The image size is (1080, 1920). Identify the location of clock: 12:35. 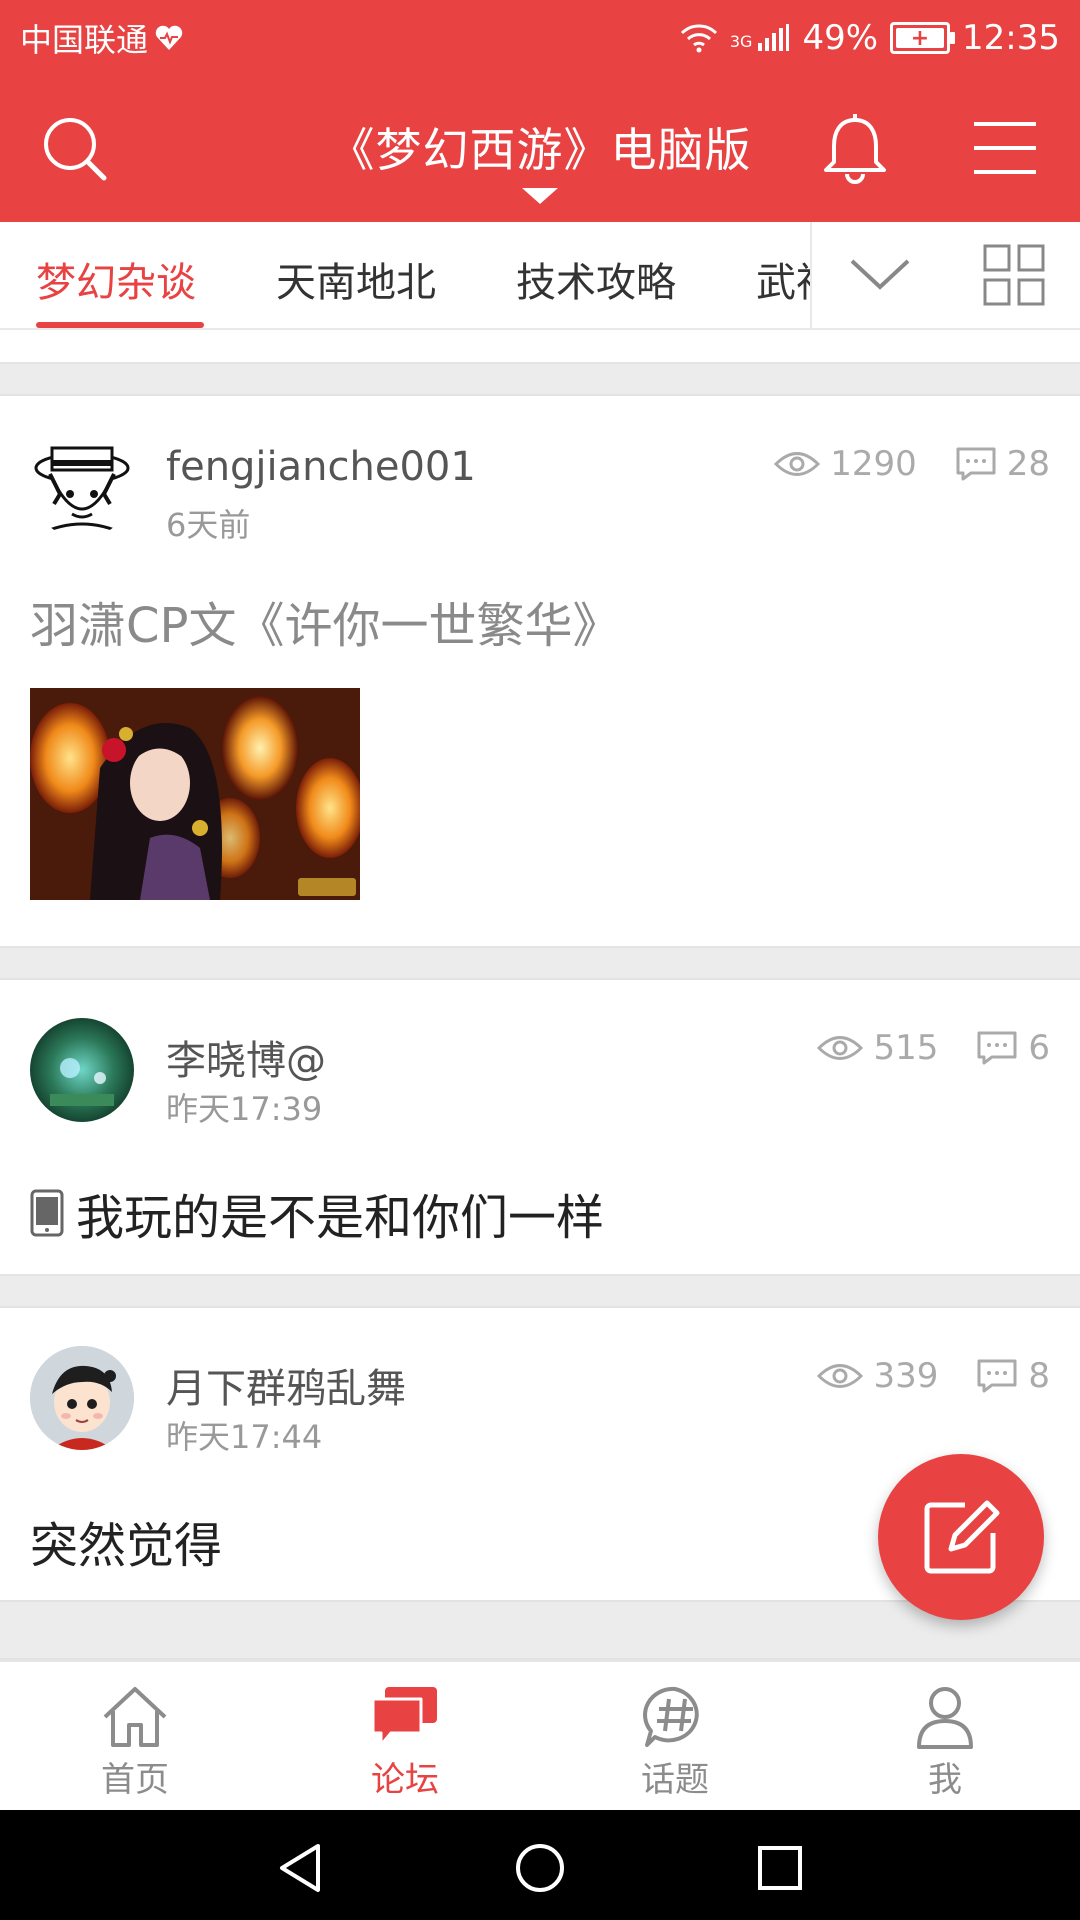
(1011, 38).